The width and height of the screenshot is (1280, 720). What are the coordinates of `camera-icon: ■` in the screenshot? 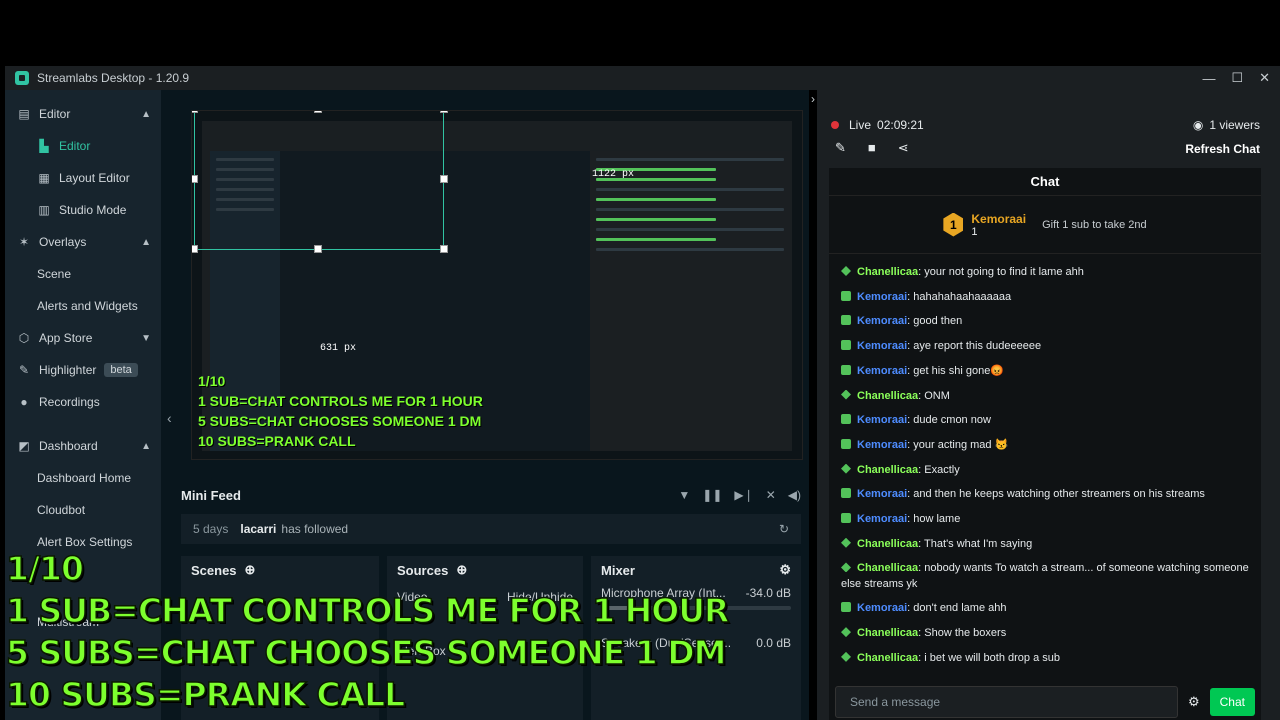 It's located at (872, 148).